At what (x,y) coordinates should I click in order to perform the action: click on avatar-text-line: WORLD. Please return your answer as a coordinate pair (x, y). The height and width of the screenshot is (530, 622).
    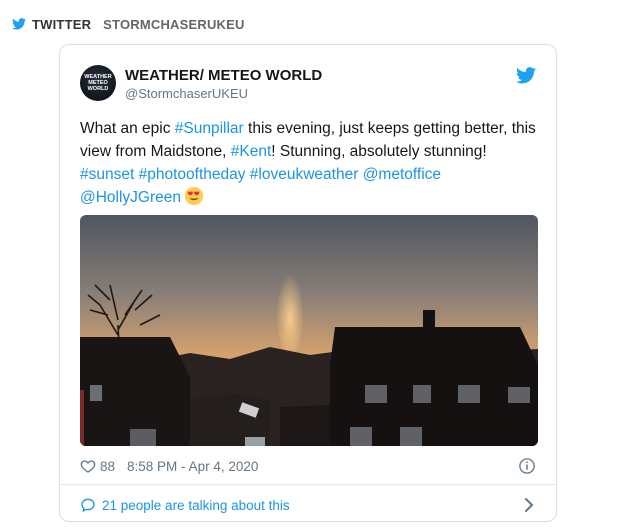
    Looking at the image, I should click on (98, 89).